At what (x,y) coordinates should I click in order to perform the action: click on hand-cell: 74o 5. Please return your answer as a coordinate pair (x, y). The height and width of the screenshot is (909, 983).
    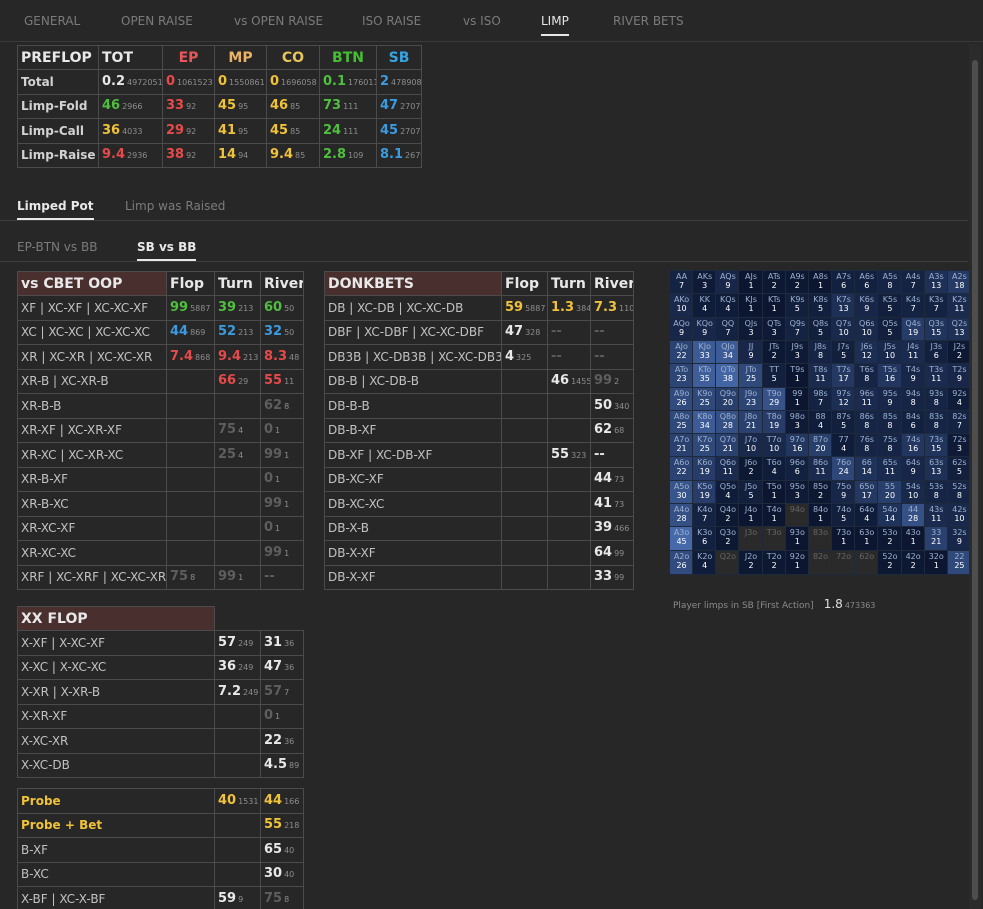
    Looking at the image, I should click on (844, 516).